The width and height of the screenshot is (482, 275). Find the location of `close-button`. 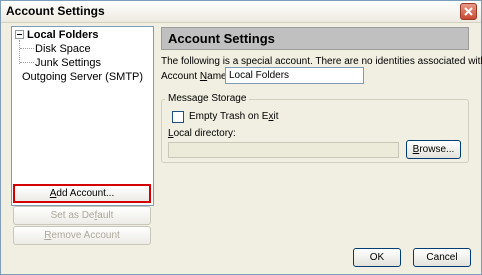

close-button is located at coordinates (468, 11).